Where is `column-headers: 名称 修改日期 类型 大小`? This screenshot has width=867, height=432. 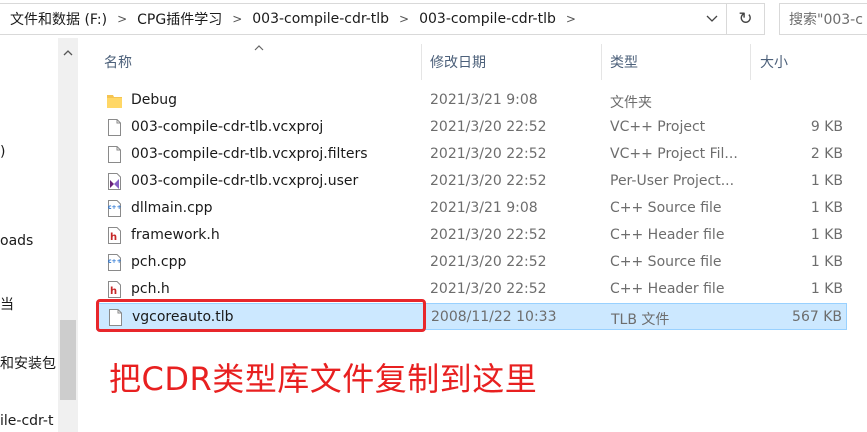
column-headers: 名称 修改日期 类型 大小 is located at coordinates (473, 61).